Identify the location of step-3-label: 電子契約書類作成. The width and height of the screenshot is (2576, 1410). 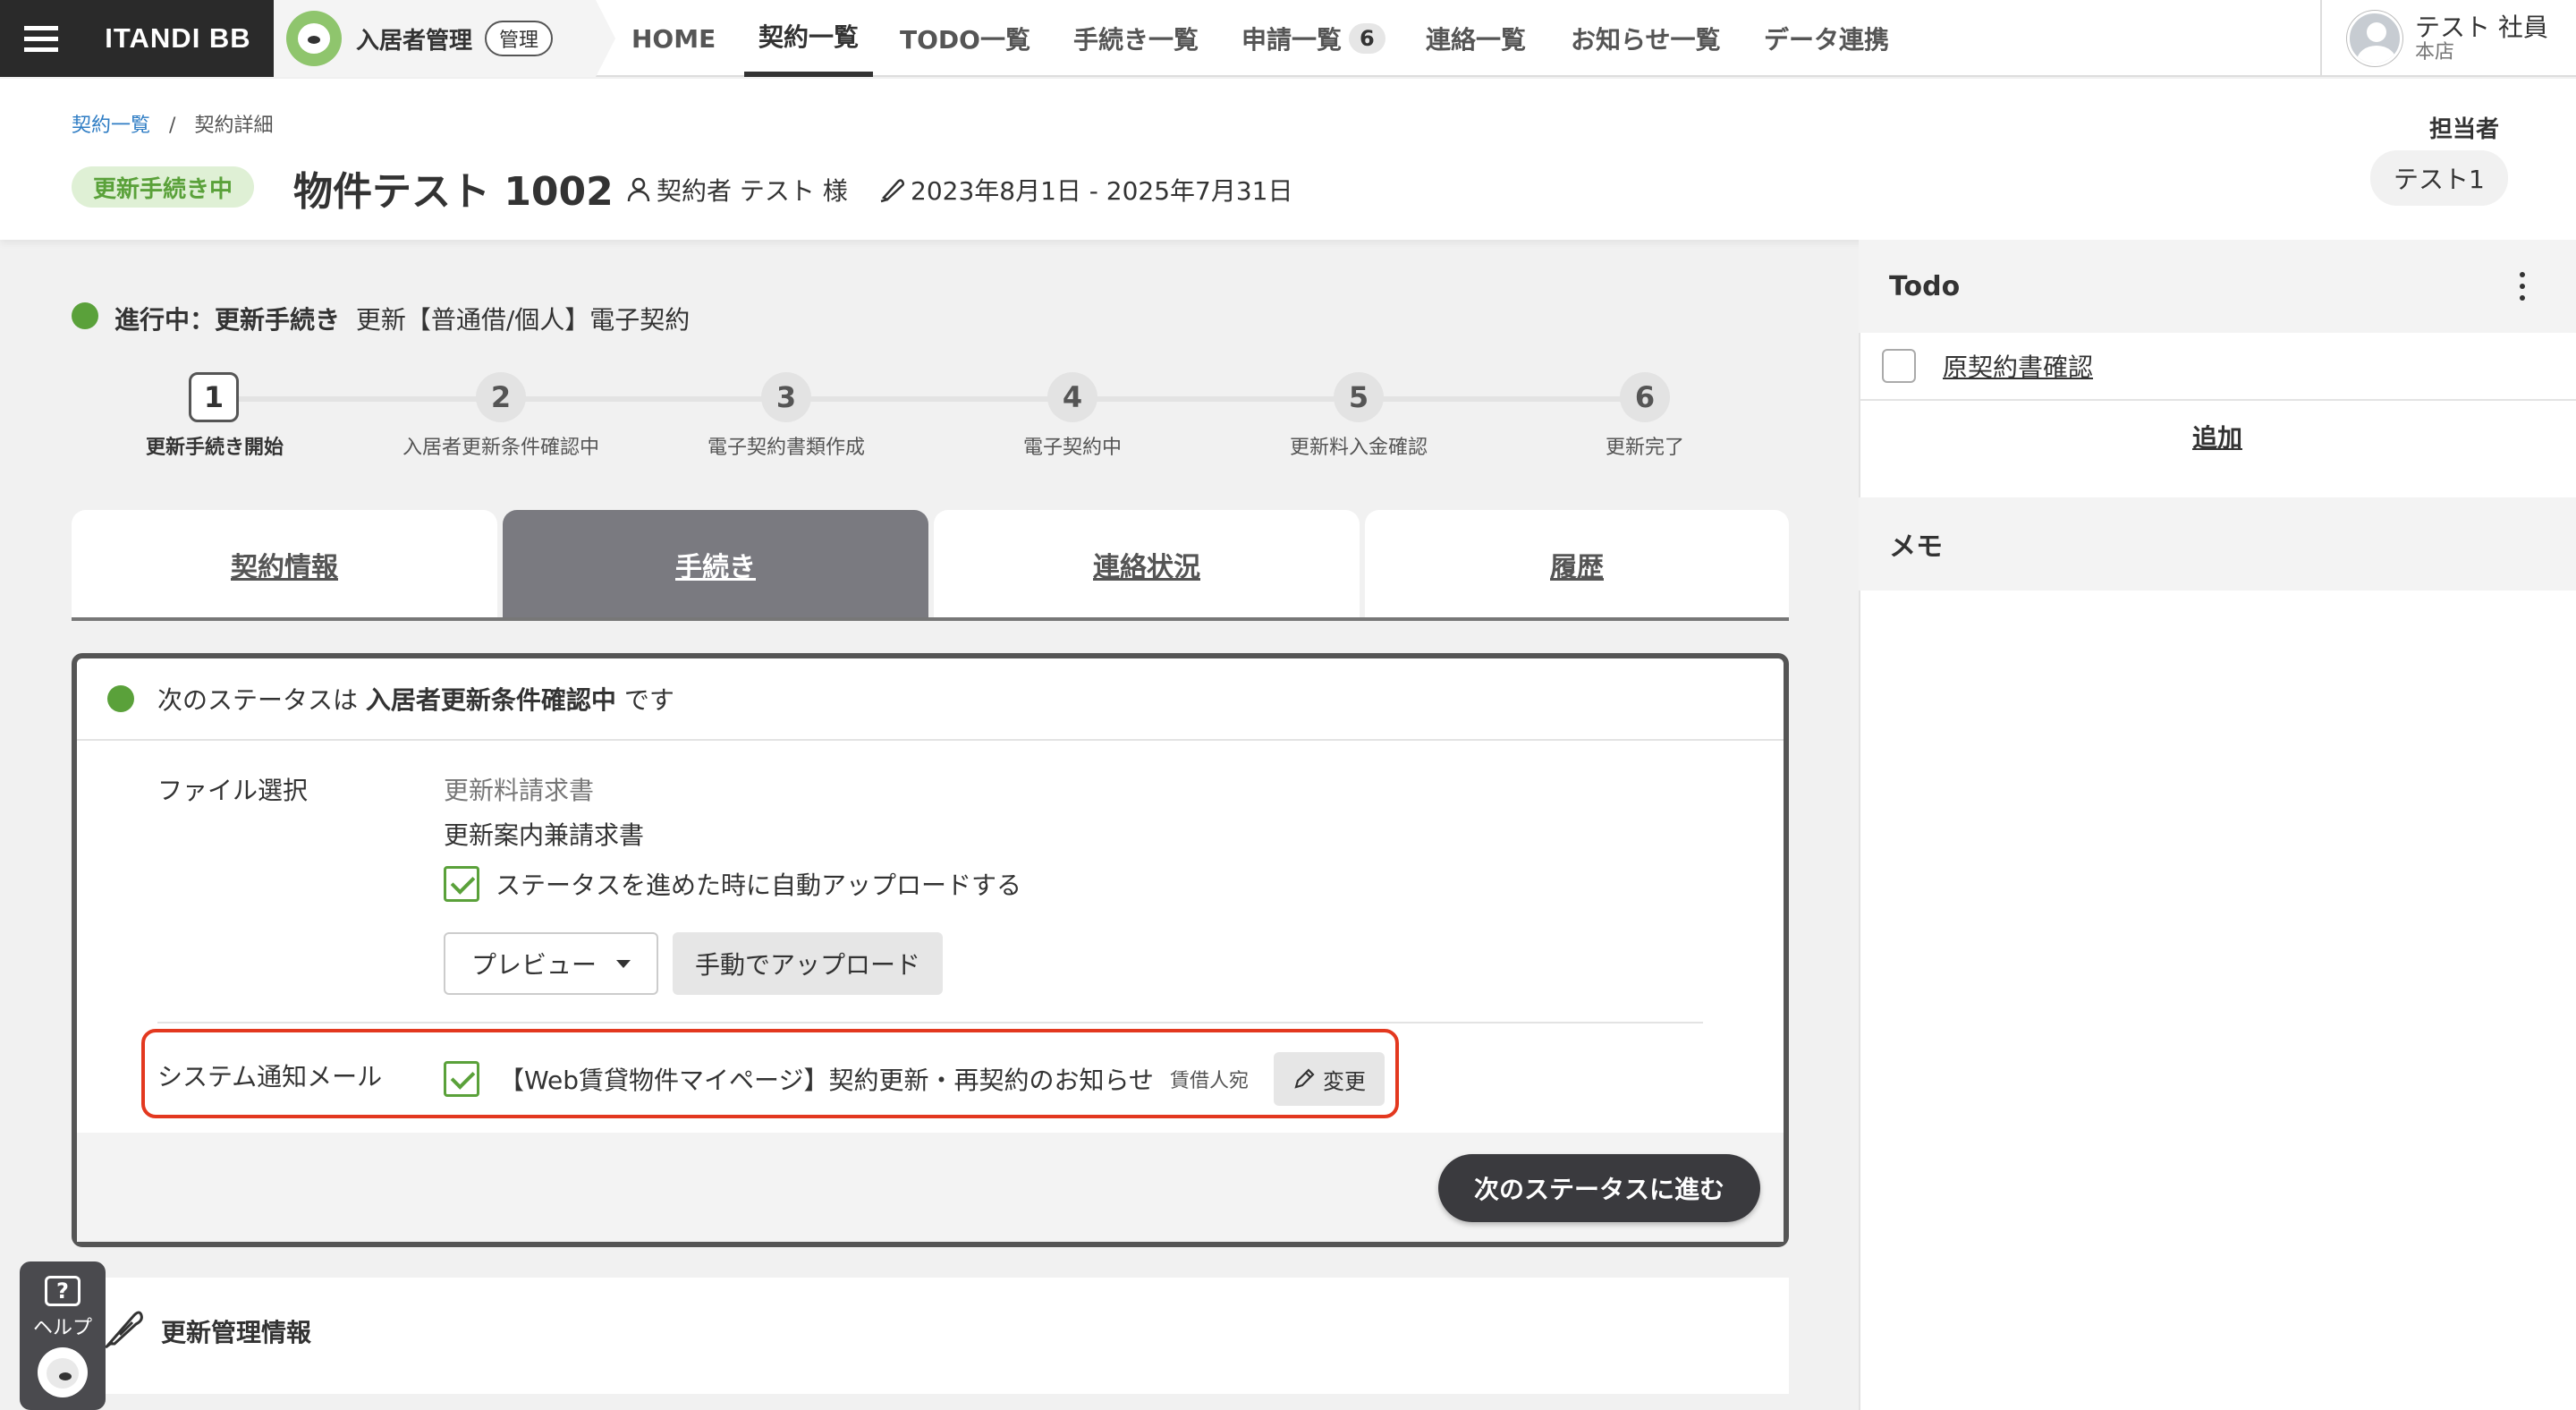
(786, 448).